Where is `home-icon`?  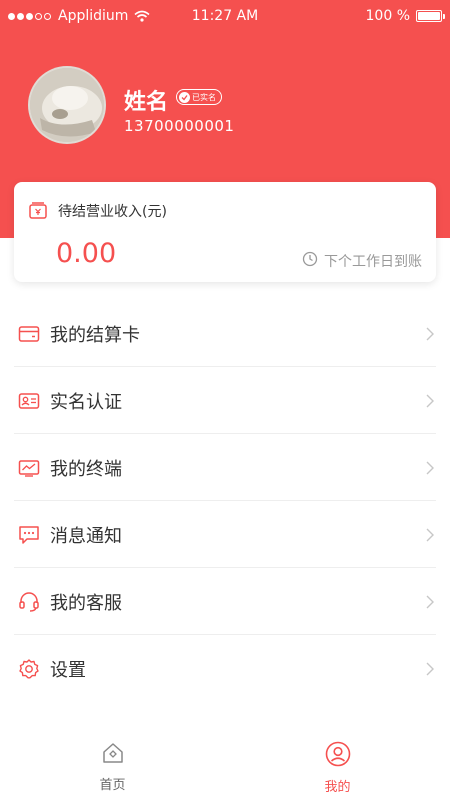
home-icon is located at coordinates (113, 755).